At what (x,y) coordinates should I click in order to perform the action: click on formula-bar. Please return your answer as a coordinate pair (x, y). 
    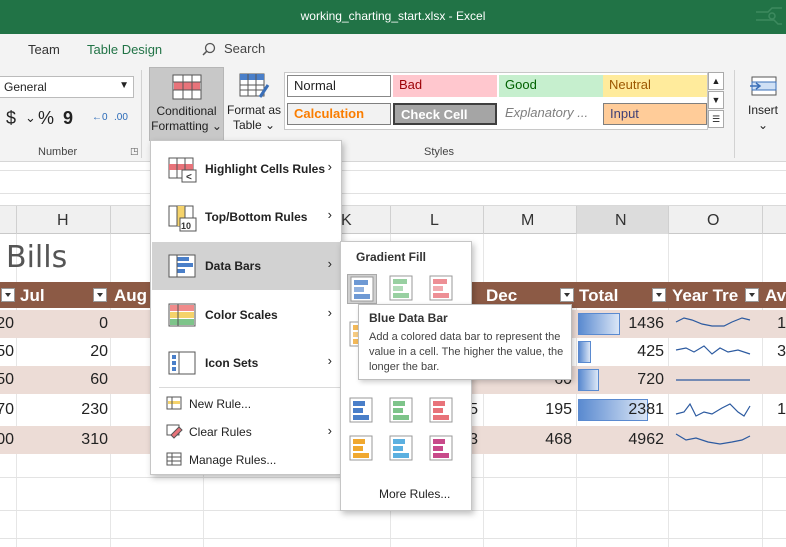
    Looking at the image, I should click on (393, 182).